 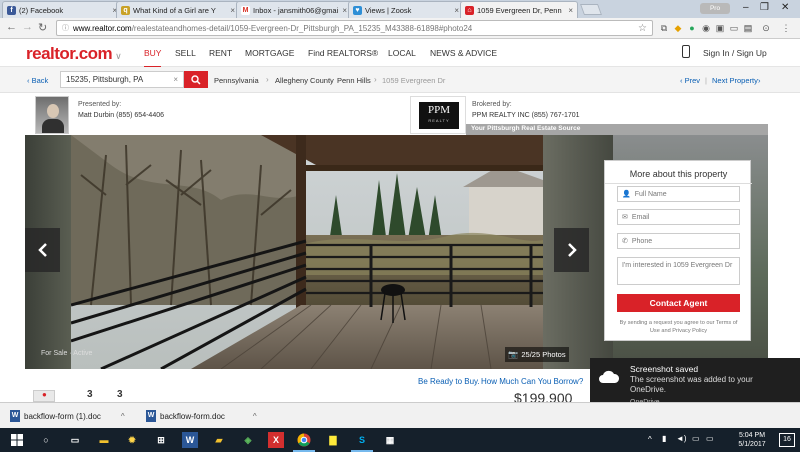 I want to click on file-explorer-icon: ▬, so click(x=104, y=440).